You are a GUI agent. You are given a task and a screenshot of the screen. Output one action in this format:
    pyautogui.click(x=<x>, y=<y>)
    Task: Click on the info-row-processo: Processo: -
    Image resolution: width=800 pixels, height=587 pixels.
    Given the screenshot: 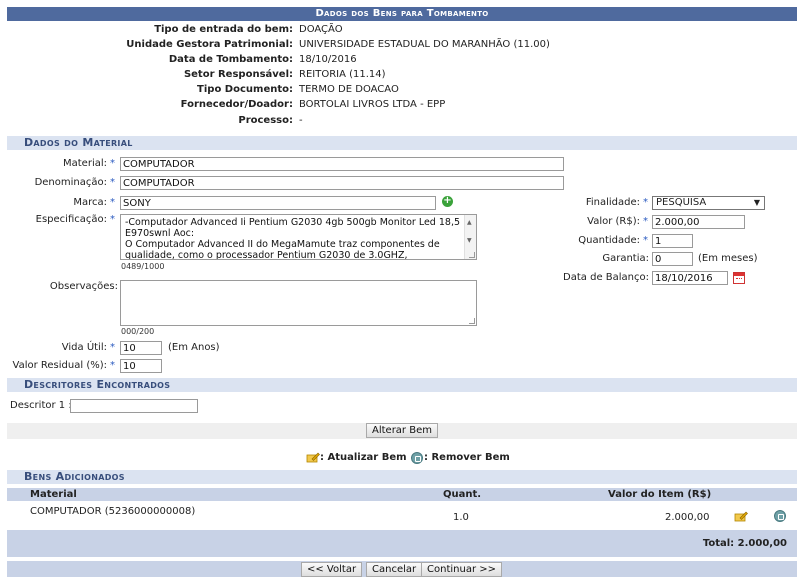 What is the action you would take?
    pyautogui.click(x=400, y=121)
    